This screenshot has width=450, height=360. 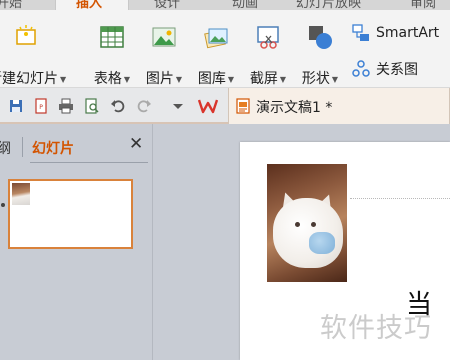 I want to click on table-button: 表格 ▼, so click(x=112, y=53).